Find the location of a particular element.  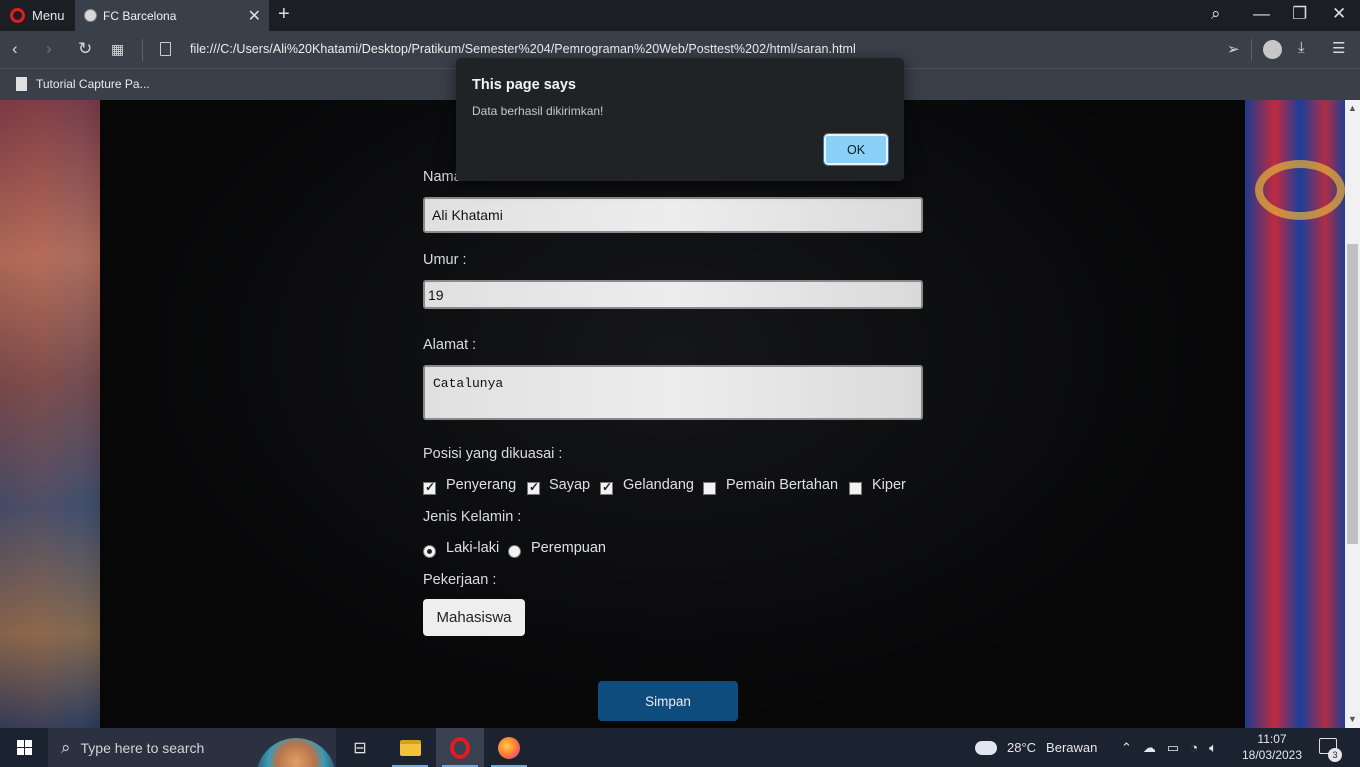

tab-fc-barcelona: FC Barcelona ✕ is located at coordinates (172, 15).